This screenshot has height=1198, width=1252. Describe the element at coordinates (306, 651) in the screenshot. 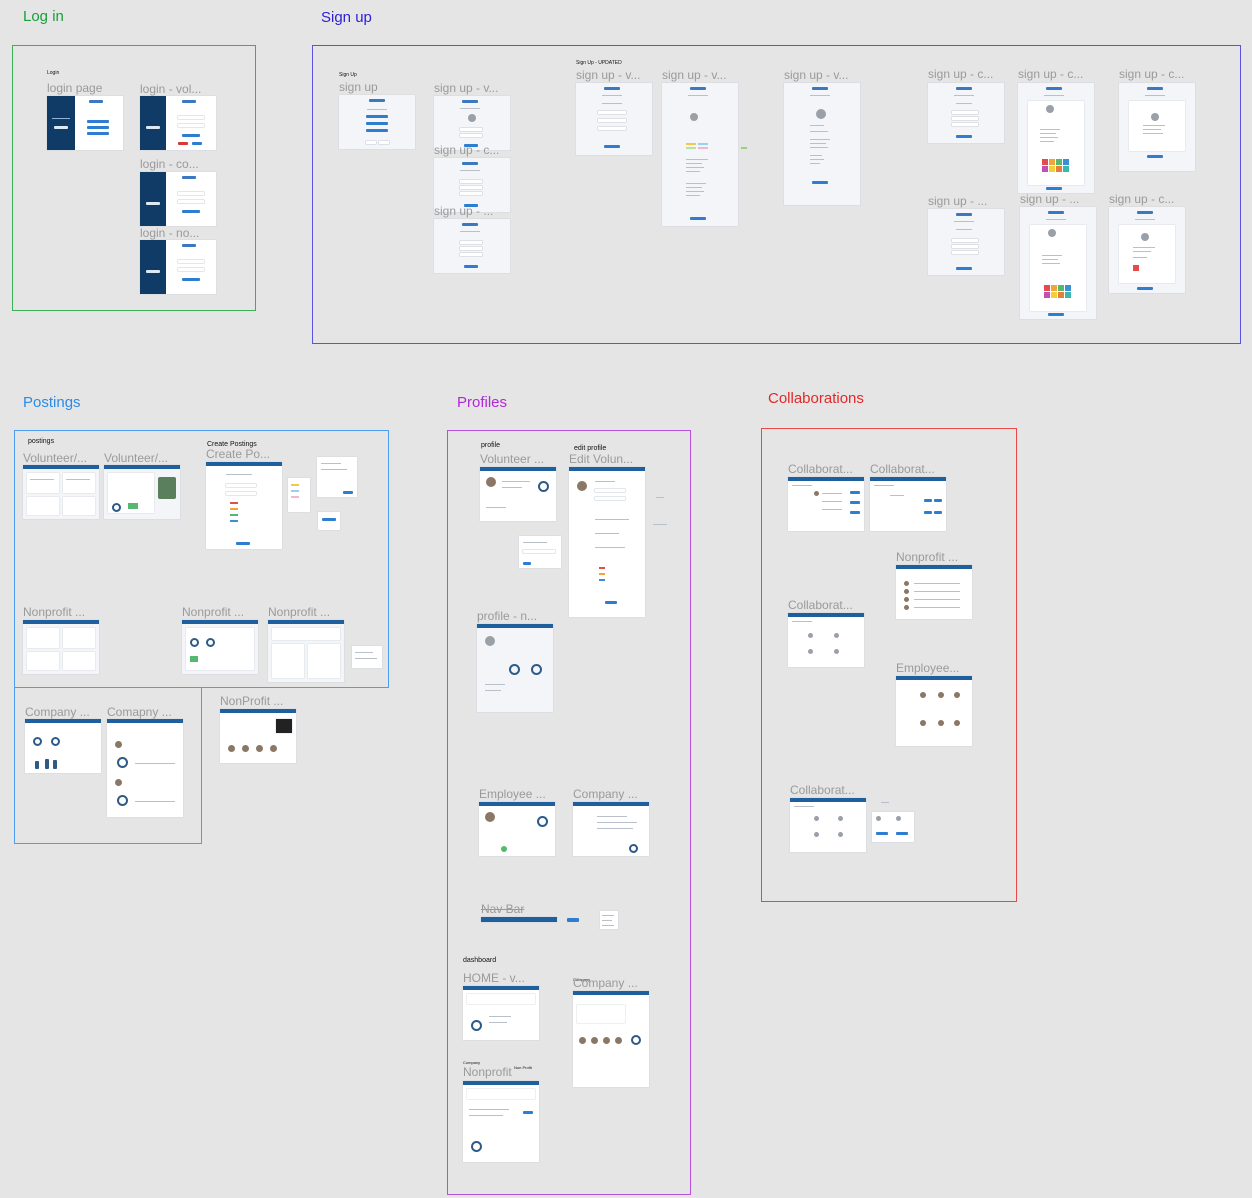

I see `frame-nonprofit-p3` at that location.